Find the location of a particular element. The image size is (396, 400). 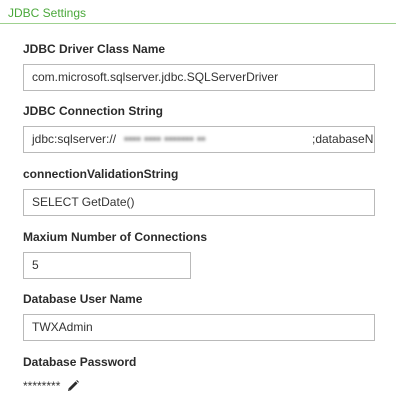

db-password-row: ******** is located at coordinates (51, 386).